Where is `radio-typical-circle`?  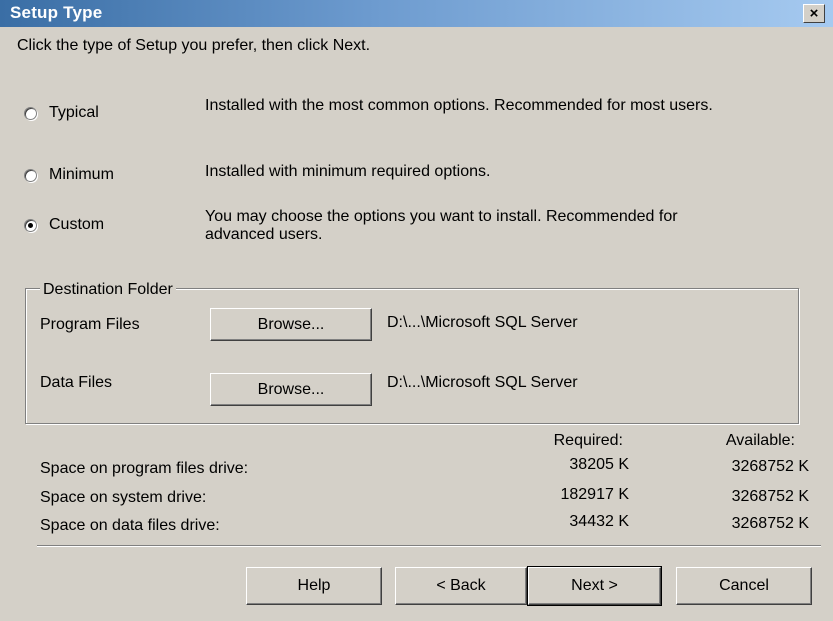 radio-typical-circle is located at coordinates (30, 113).